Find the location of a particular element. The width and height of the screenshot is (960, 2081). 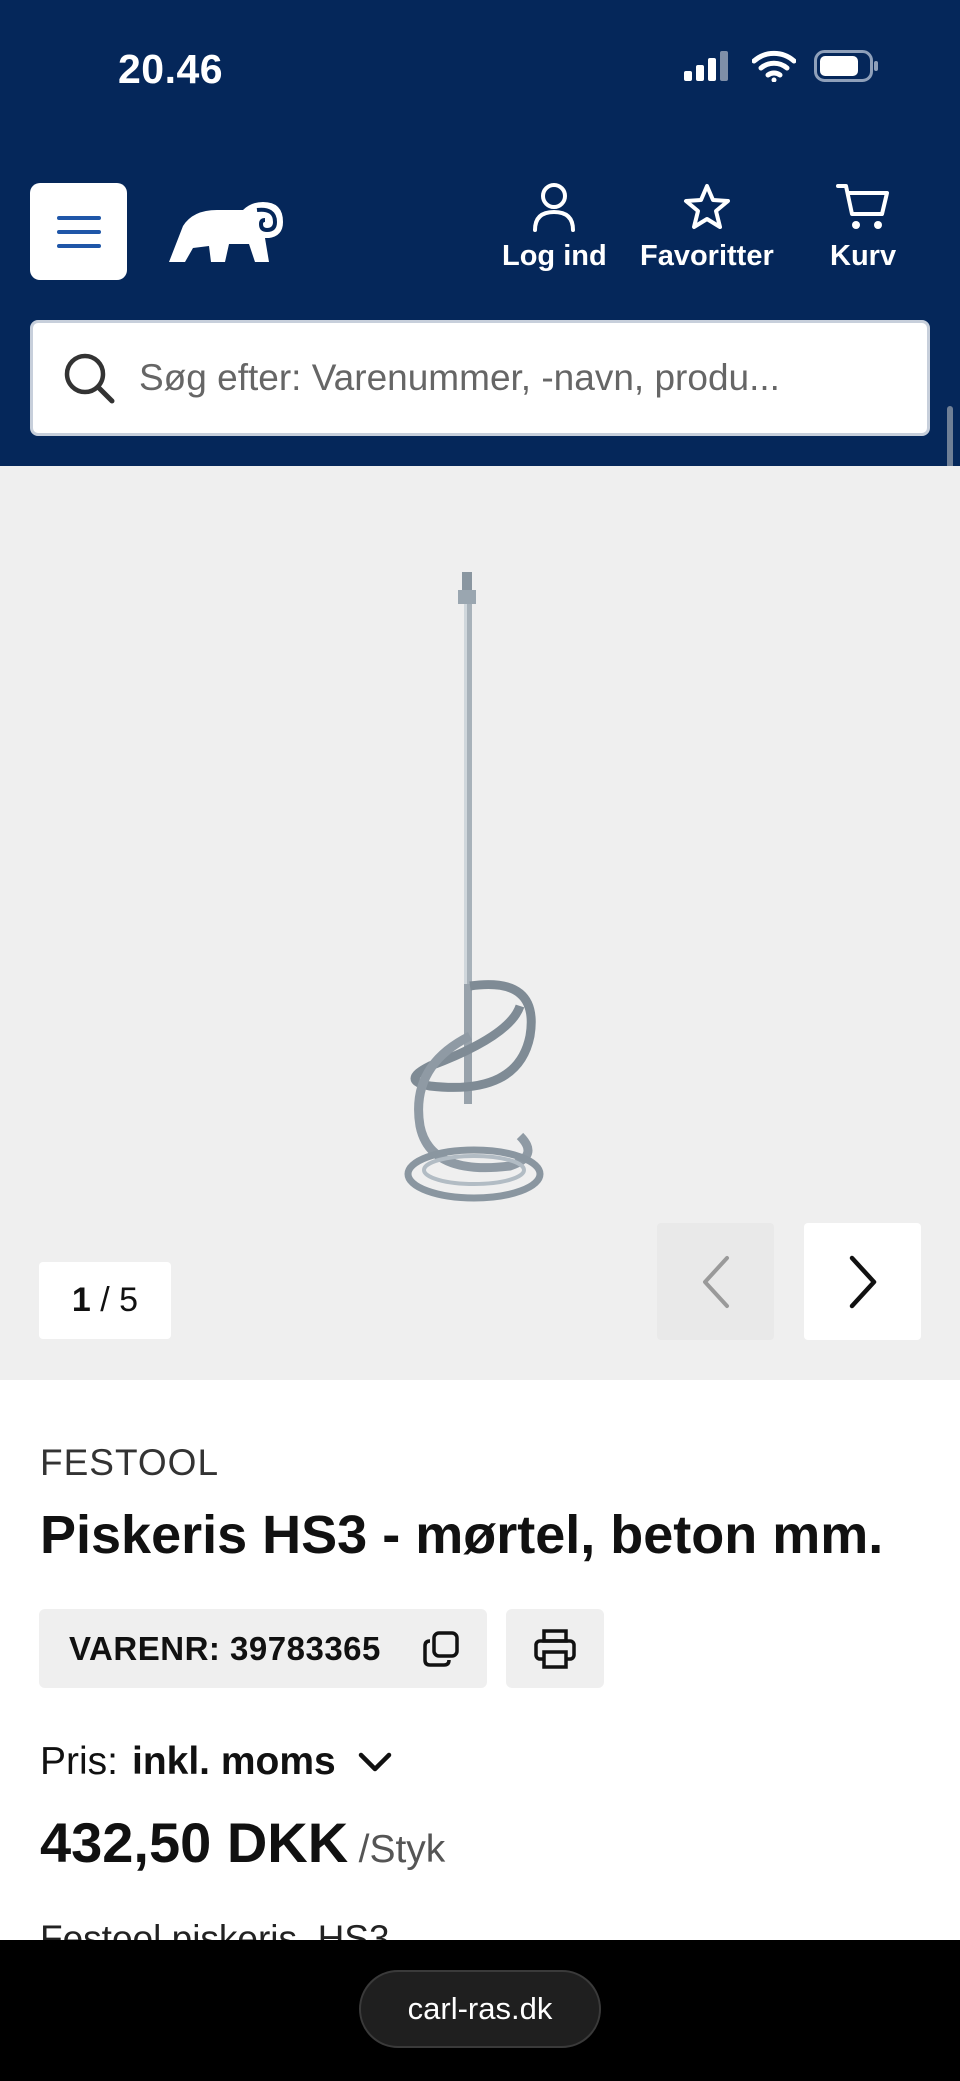

favorites-button: Favoritter is located at coordinates (707, 227).